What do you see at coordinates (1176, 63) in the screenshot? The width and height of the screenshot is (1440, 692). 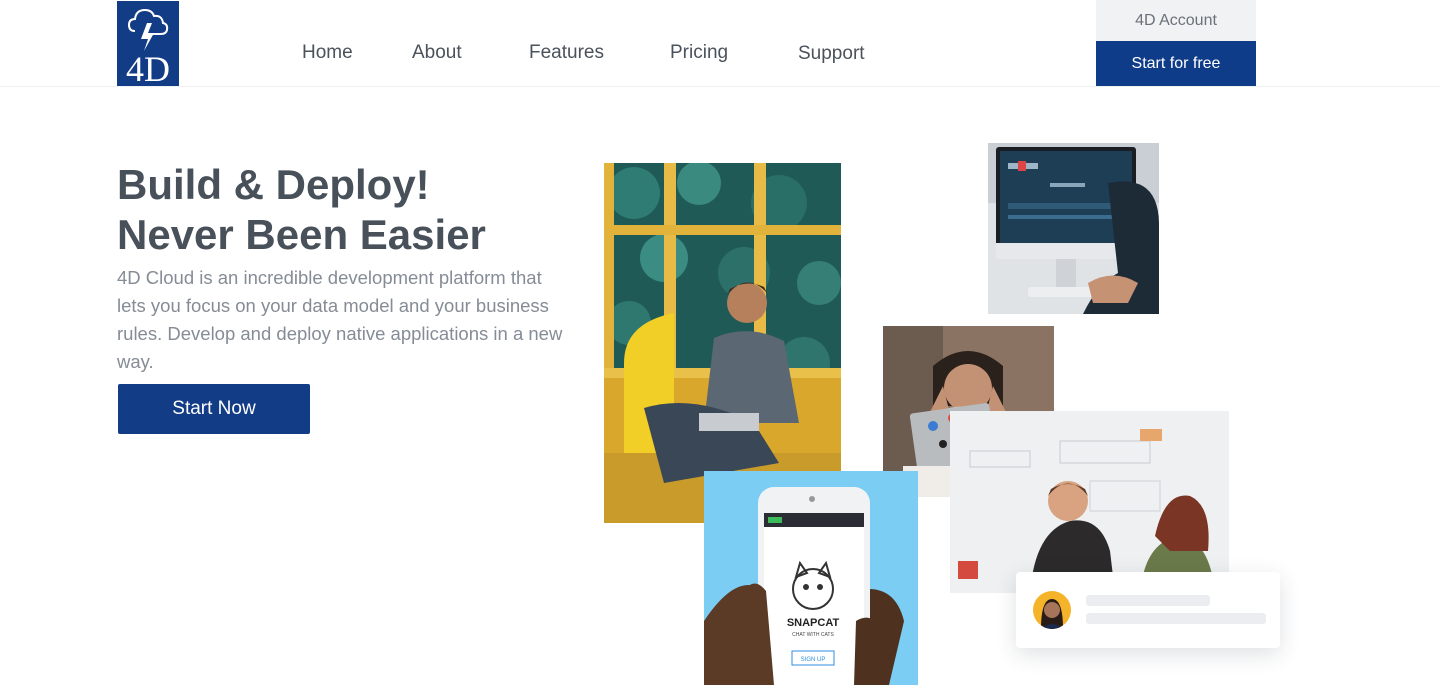 I see `start-for-free-button: Start for free` at bounding box center [1176, 63].